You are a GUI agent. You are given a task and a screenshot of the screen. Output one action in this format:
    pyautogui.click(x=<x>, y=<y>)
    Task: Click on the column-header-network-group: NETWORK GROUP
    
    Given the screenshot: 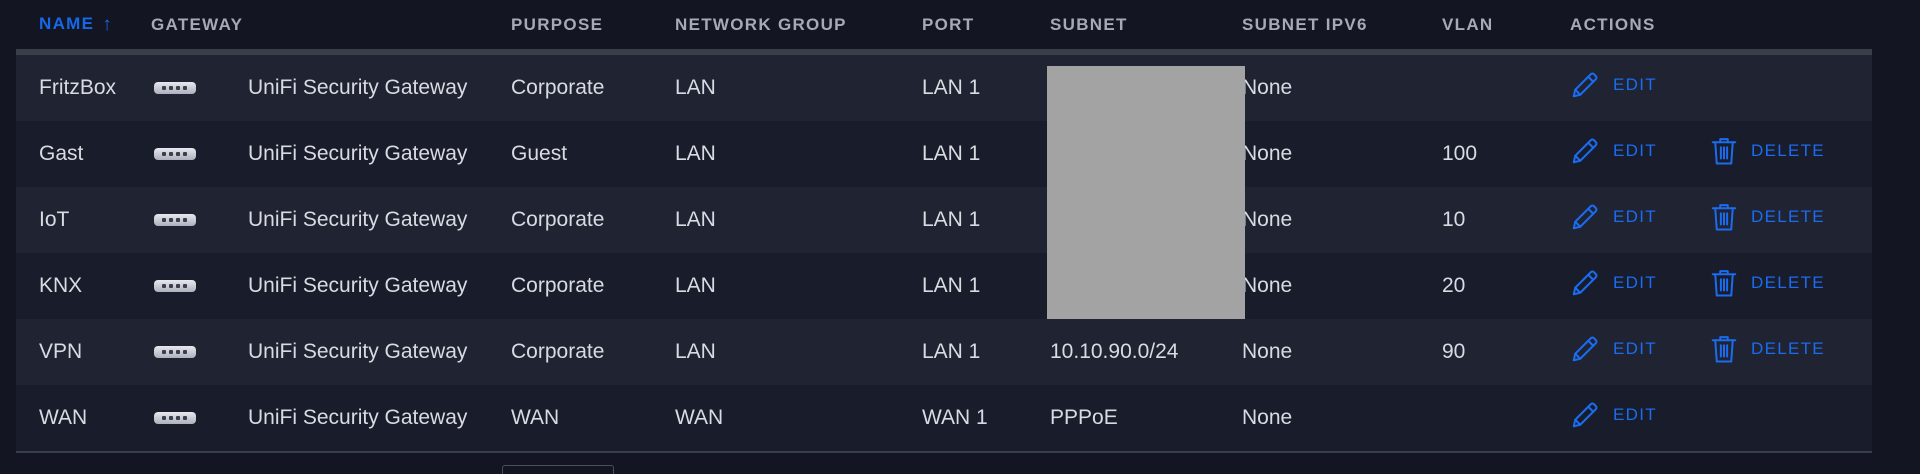 What is the action you would take?
    pyautogui.click(x=798, y=27)
    